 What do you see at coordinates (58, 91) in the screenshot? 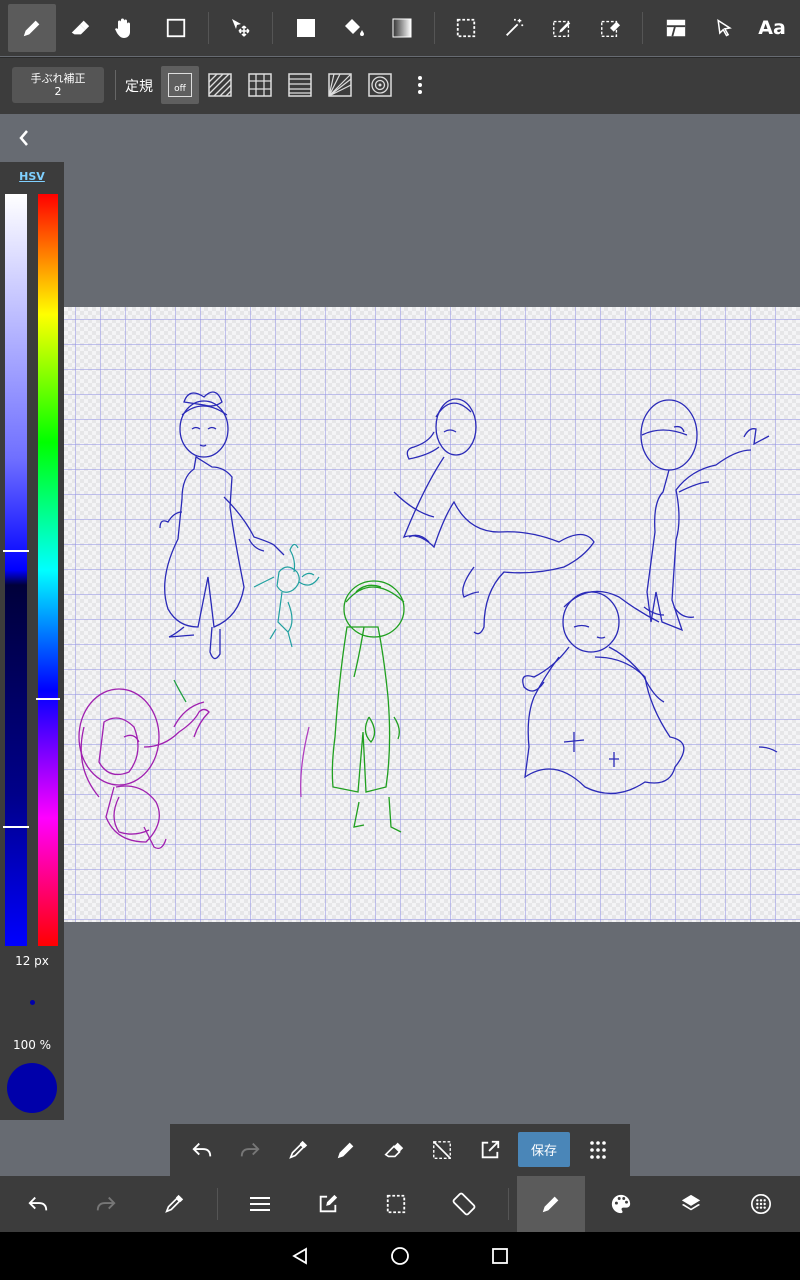
I see `stabilizer-value: 2` at bounding box center [58, 91].